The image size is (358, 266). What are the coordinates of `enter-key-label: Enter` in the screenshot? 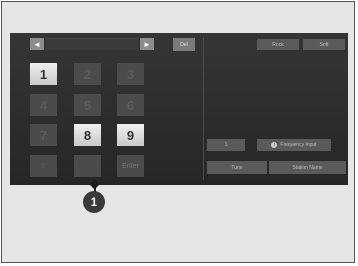 It's located at (130, 166).